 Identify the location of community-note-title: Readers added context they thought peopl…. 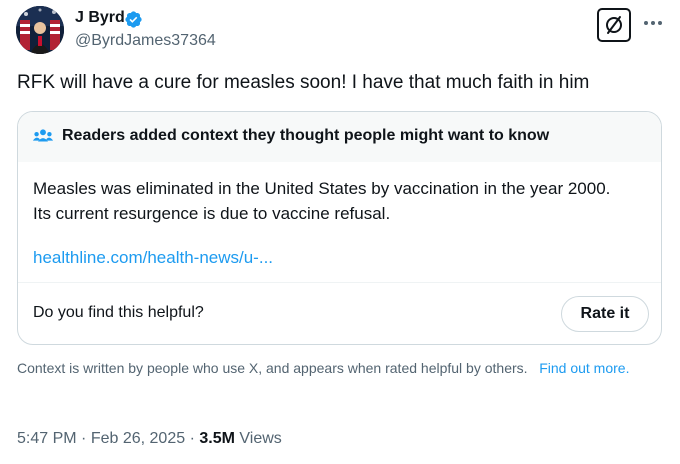
(306, 135).